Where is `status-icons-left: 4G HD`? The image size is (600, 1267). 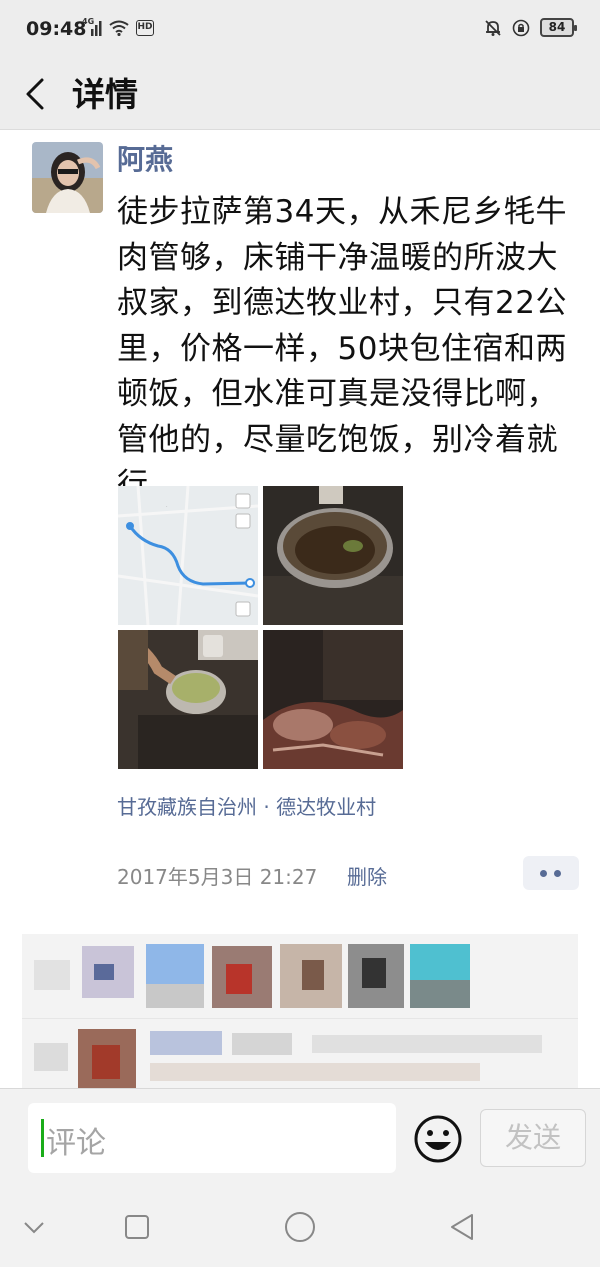
status-icons-left: 4G HD is located at coordinates (118, 27).